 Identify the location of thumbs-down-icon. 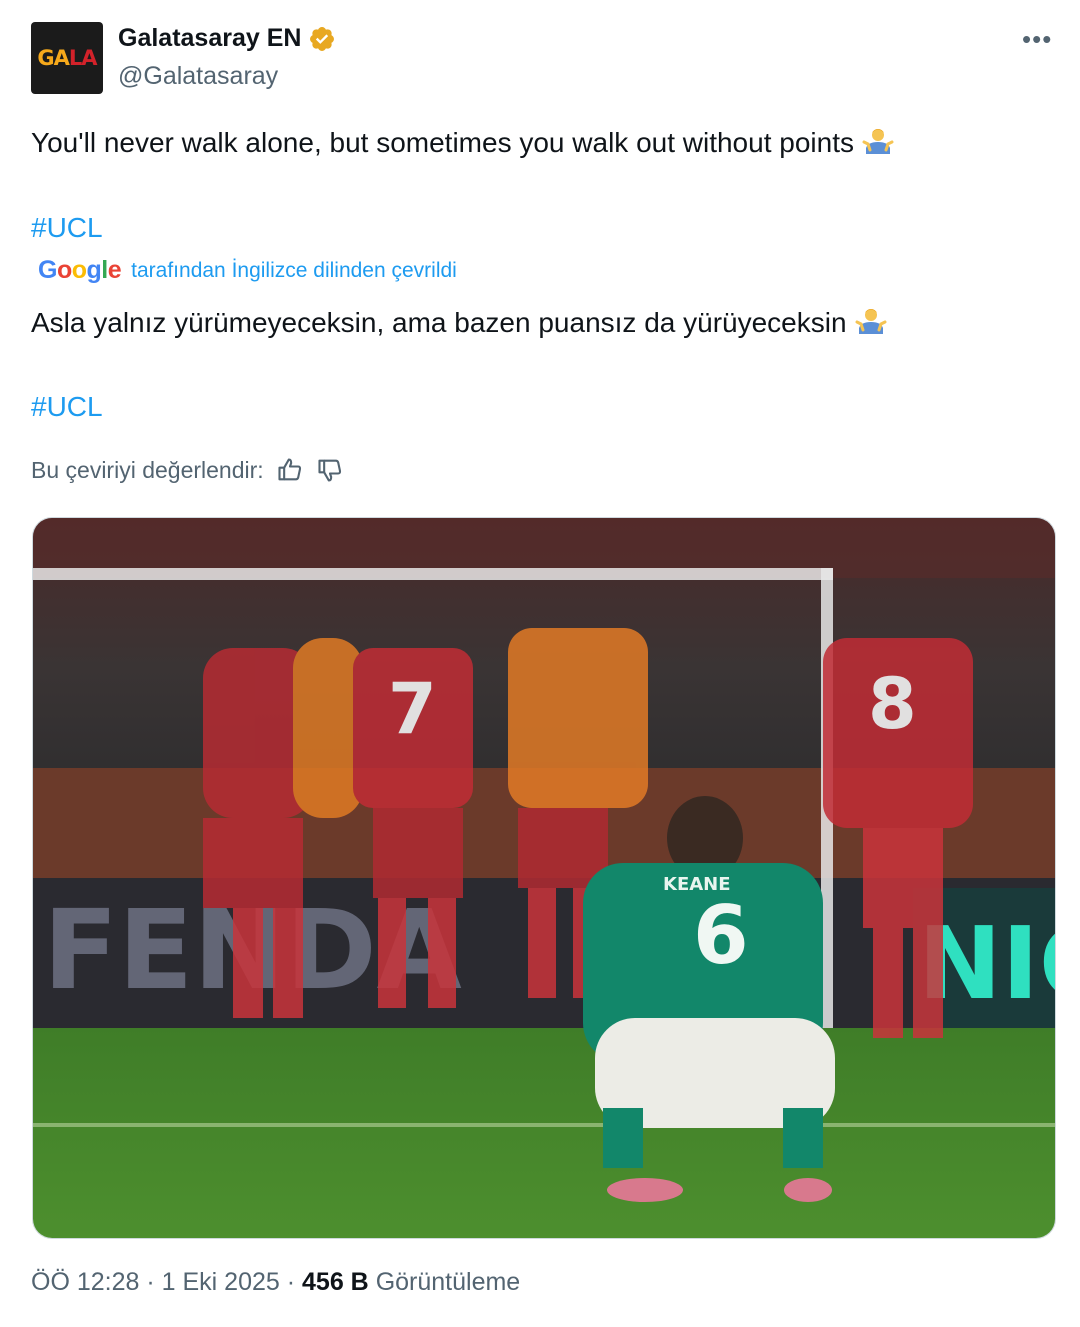
(330, 470).